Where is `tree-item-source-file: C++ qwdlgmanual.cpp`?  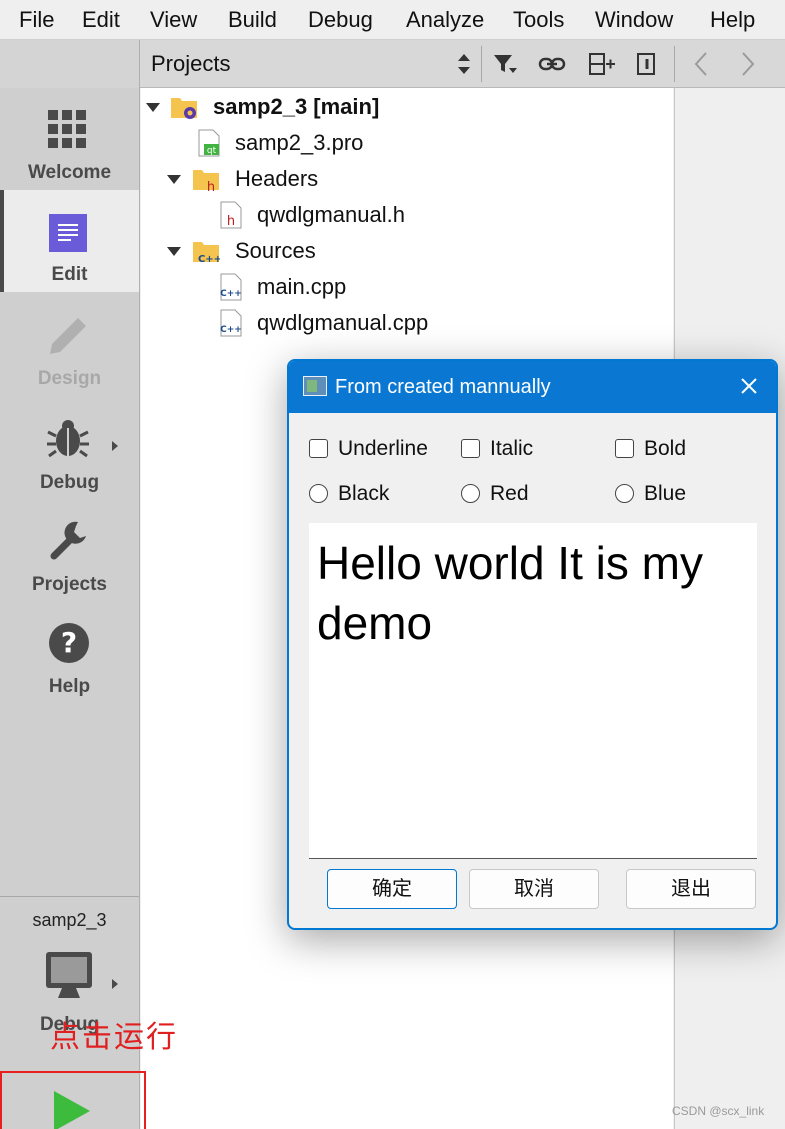 tree-item-source-file: C++ qwdlgmanual.cpp is located at coordinates (406, 323).